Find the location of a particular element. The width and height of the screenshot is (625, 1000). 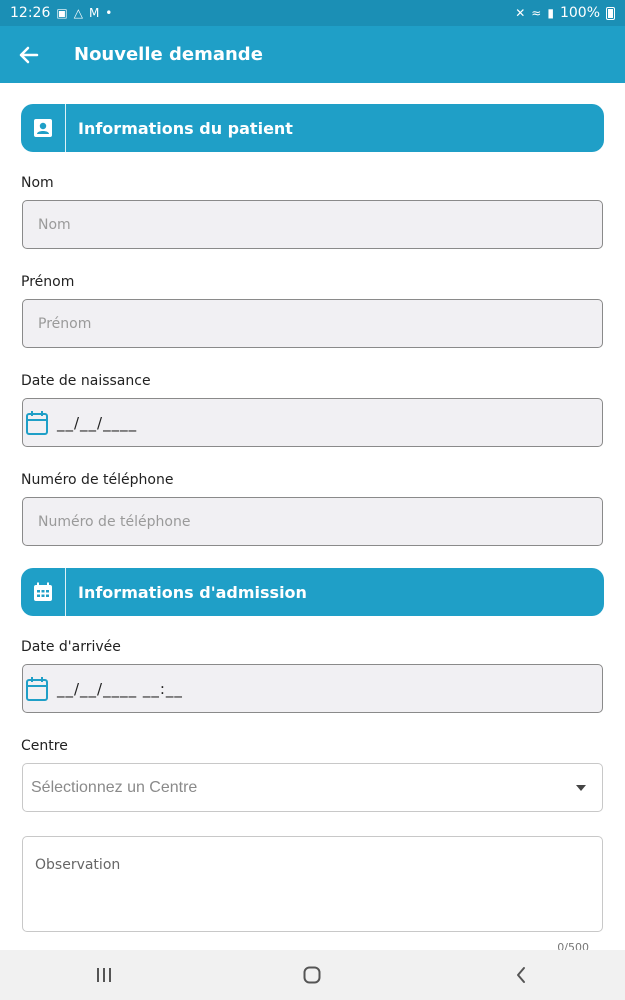

gallery-icon: ▣ is located at coordinates (62, 13).